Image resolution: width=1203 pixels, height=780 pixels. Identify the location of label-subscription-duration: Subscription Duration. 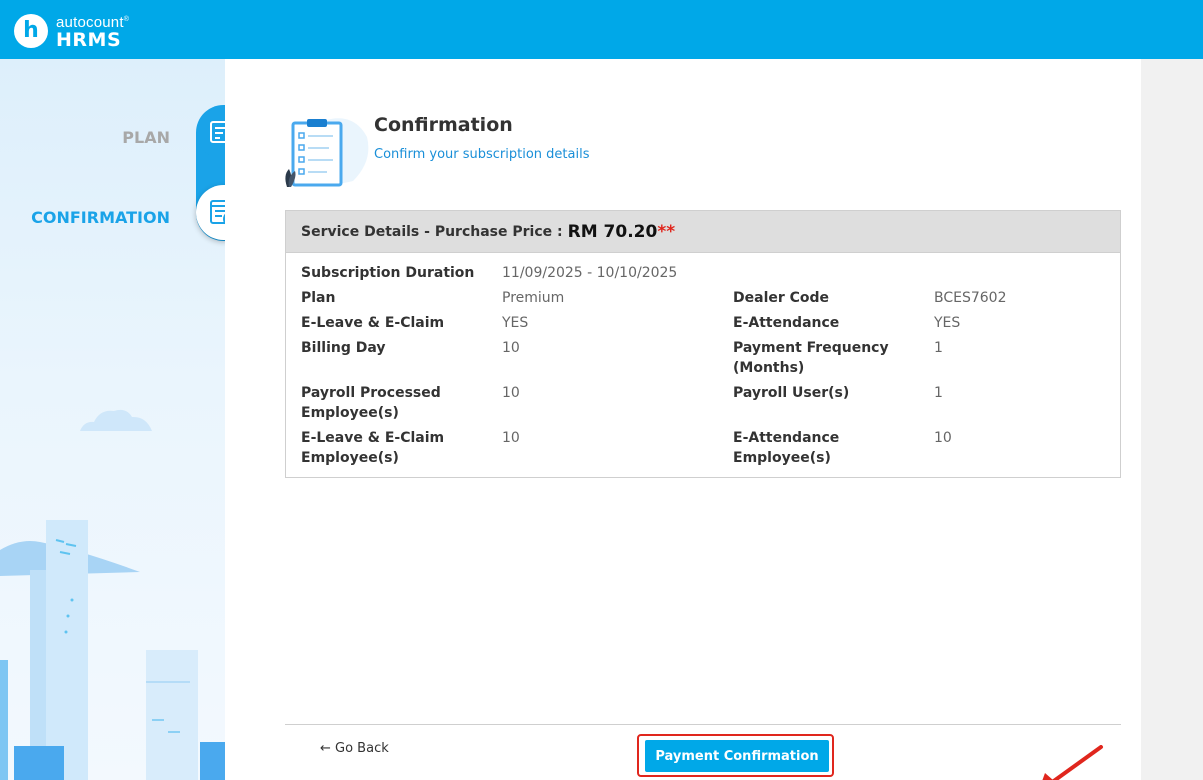
(388, 273).